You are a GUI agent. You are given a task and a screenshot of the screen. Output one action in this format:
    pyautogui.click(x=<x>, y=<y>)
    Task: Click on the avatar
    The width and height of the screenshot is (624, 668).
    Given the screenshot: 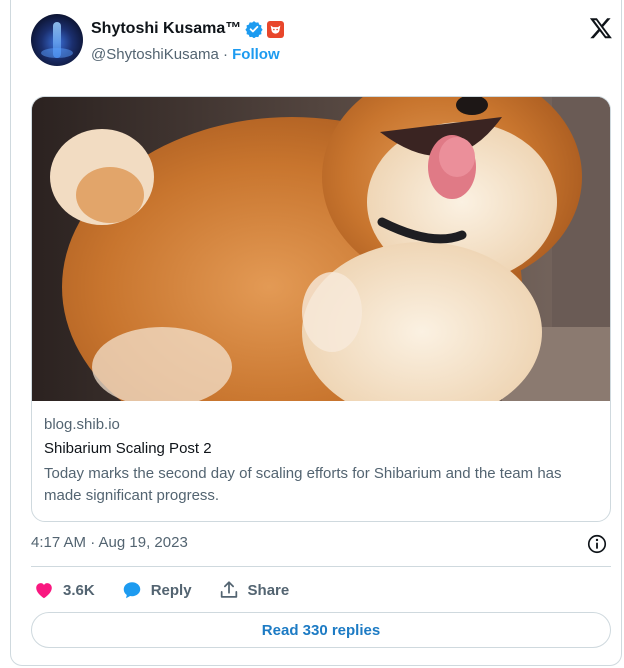 What is the action you would take?
    pyautogui.click(x=57, y=40)
    